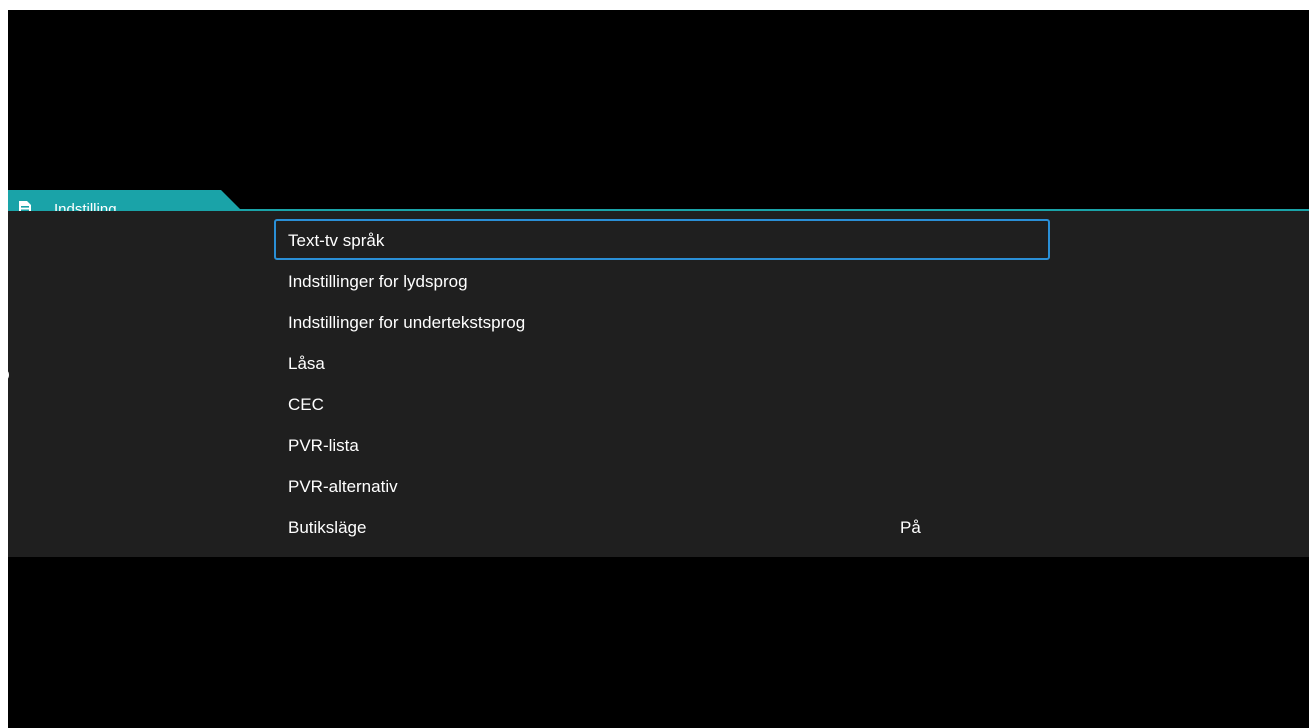  I want to click on menu-item-label: Indstillinger for undertekstsprog, so click(407, 322).